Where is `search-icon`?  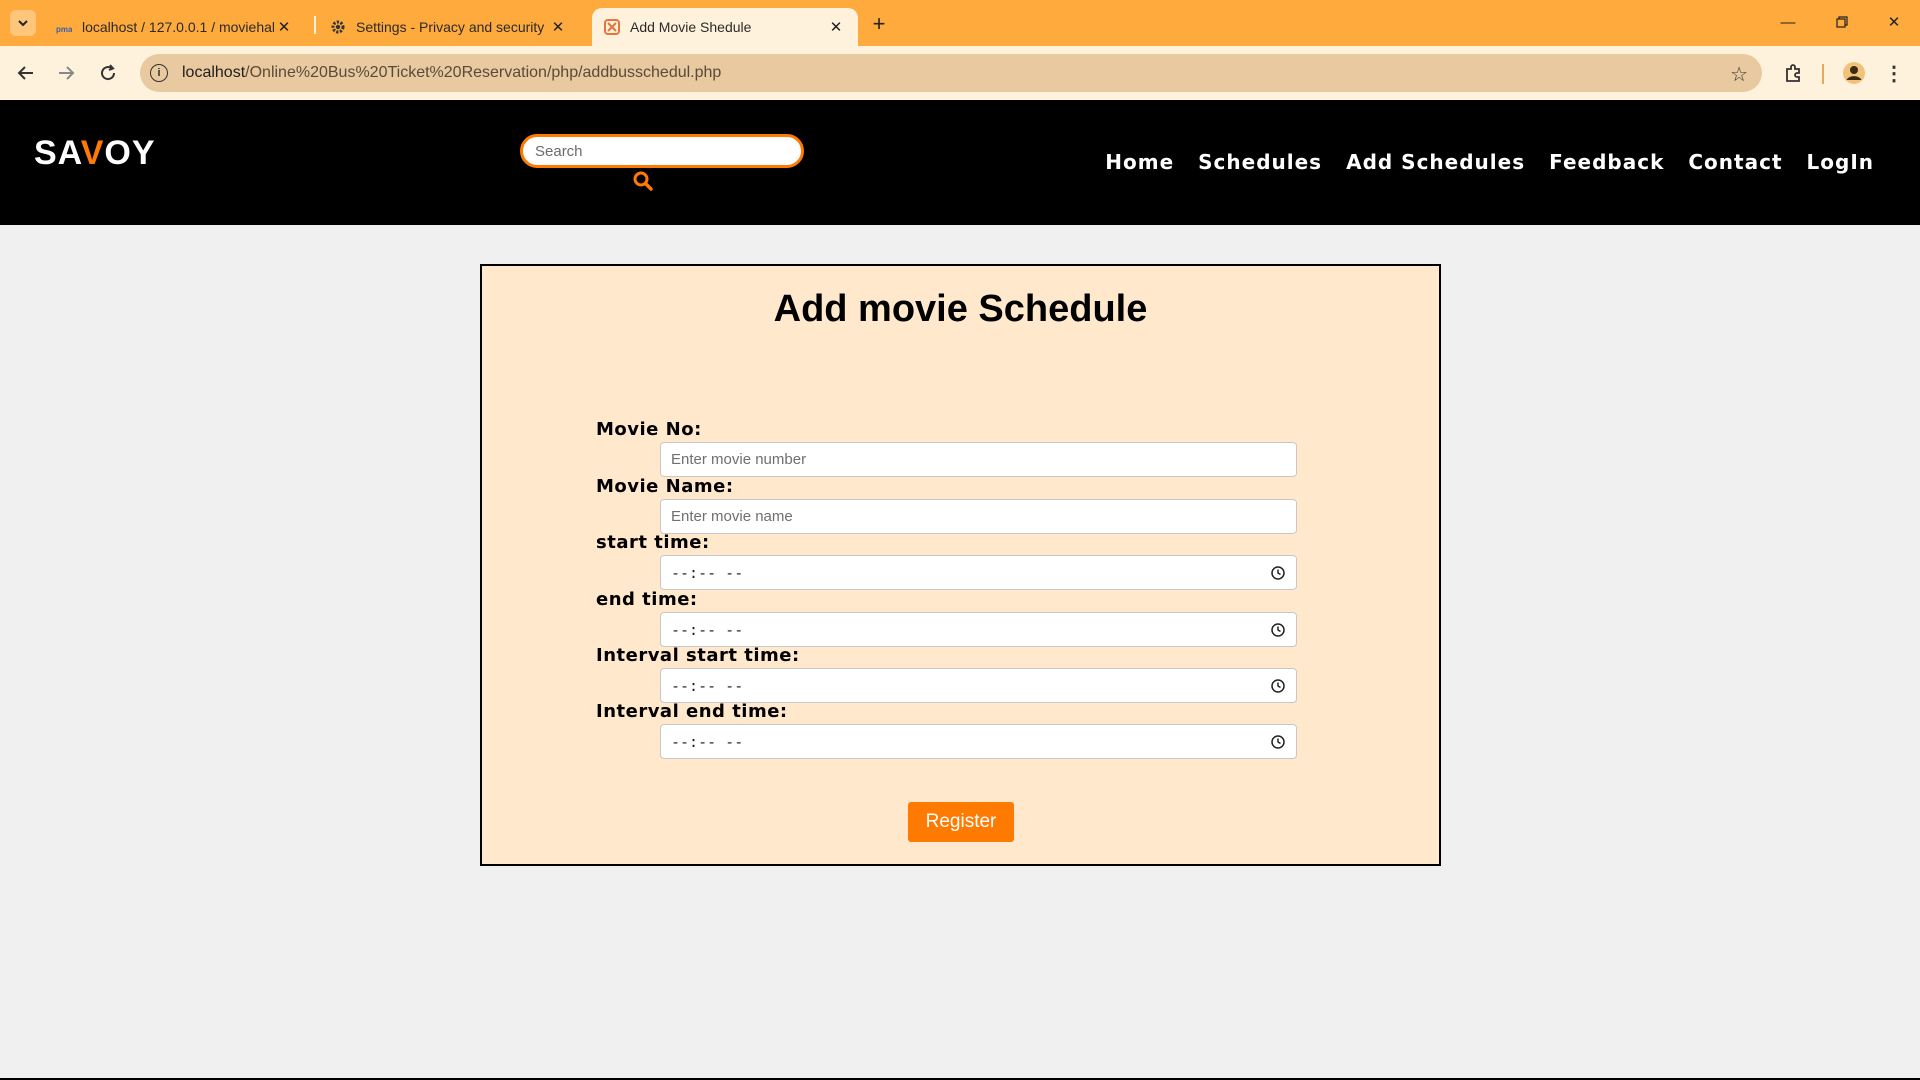 search-icon is located at coordinates (643, 181).